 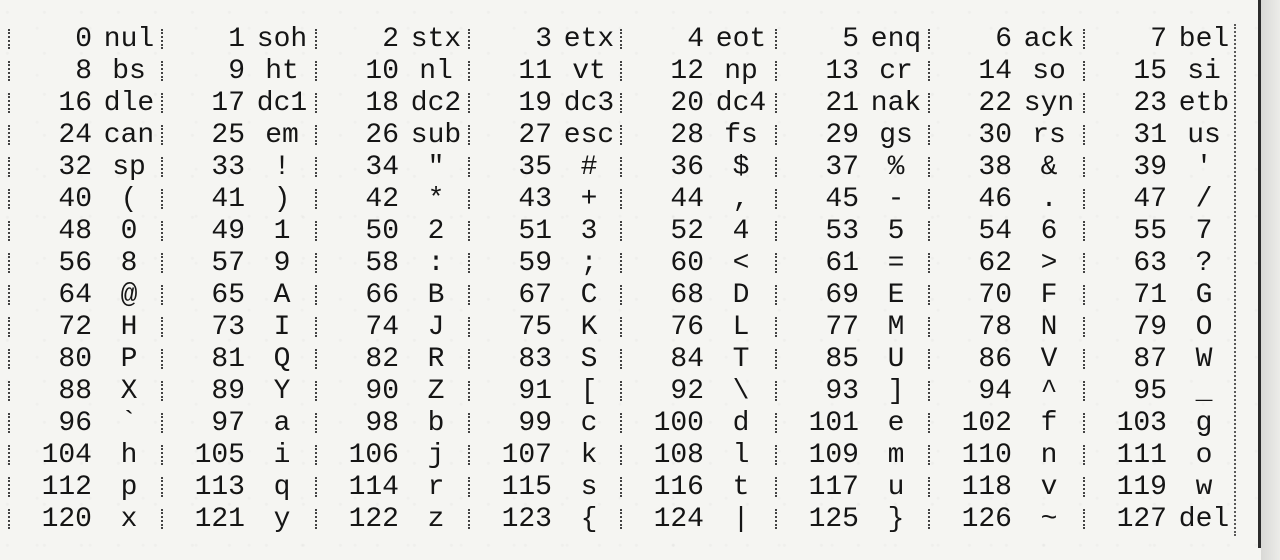 What do you see at coordinates (896, 455) in the screenshot?
I see `ascii-character: m` at bounding box center [896, 455].